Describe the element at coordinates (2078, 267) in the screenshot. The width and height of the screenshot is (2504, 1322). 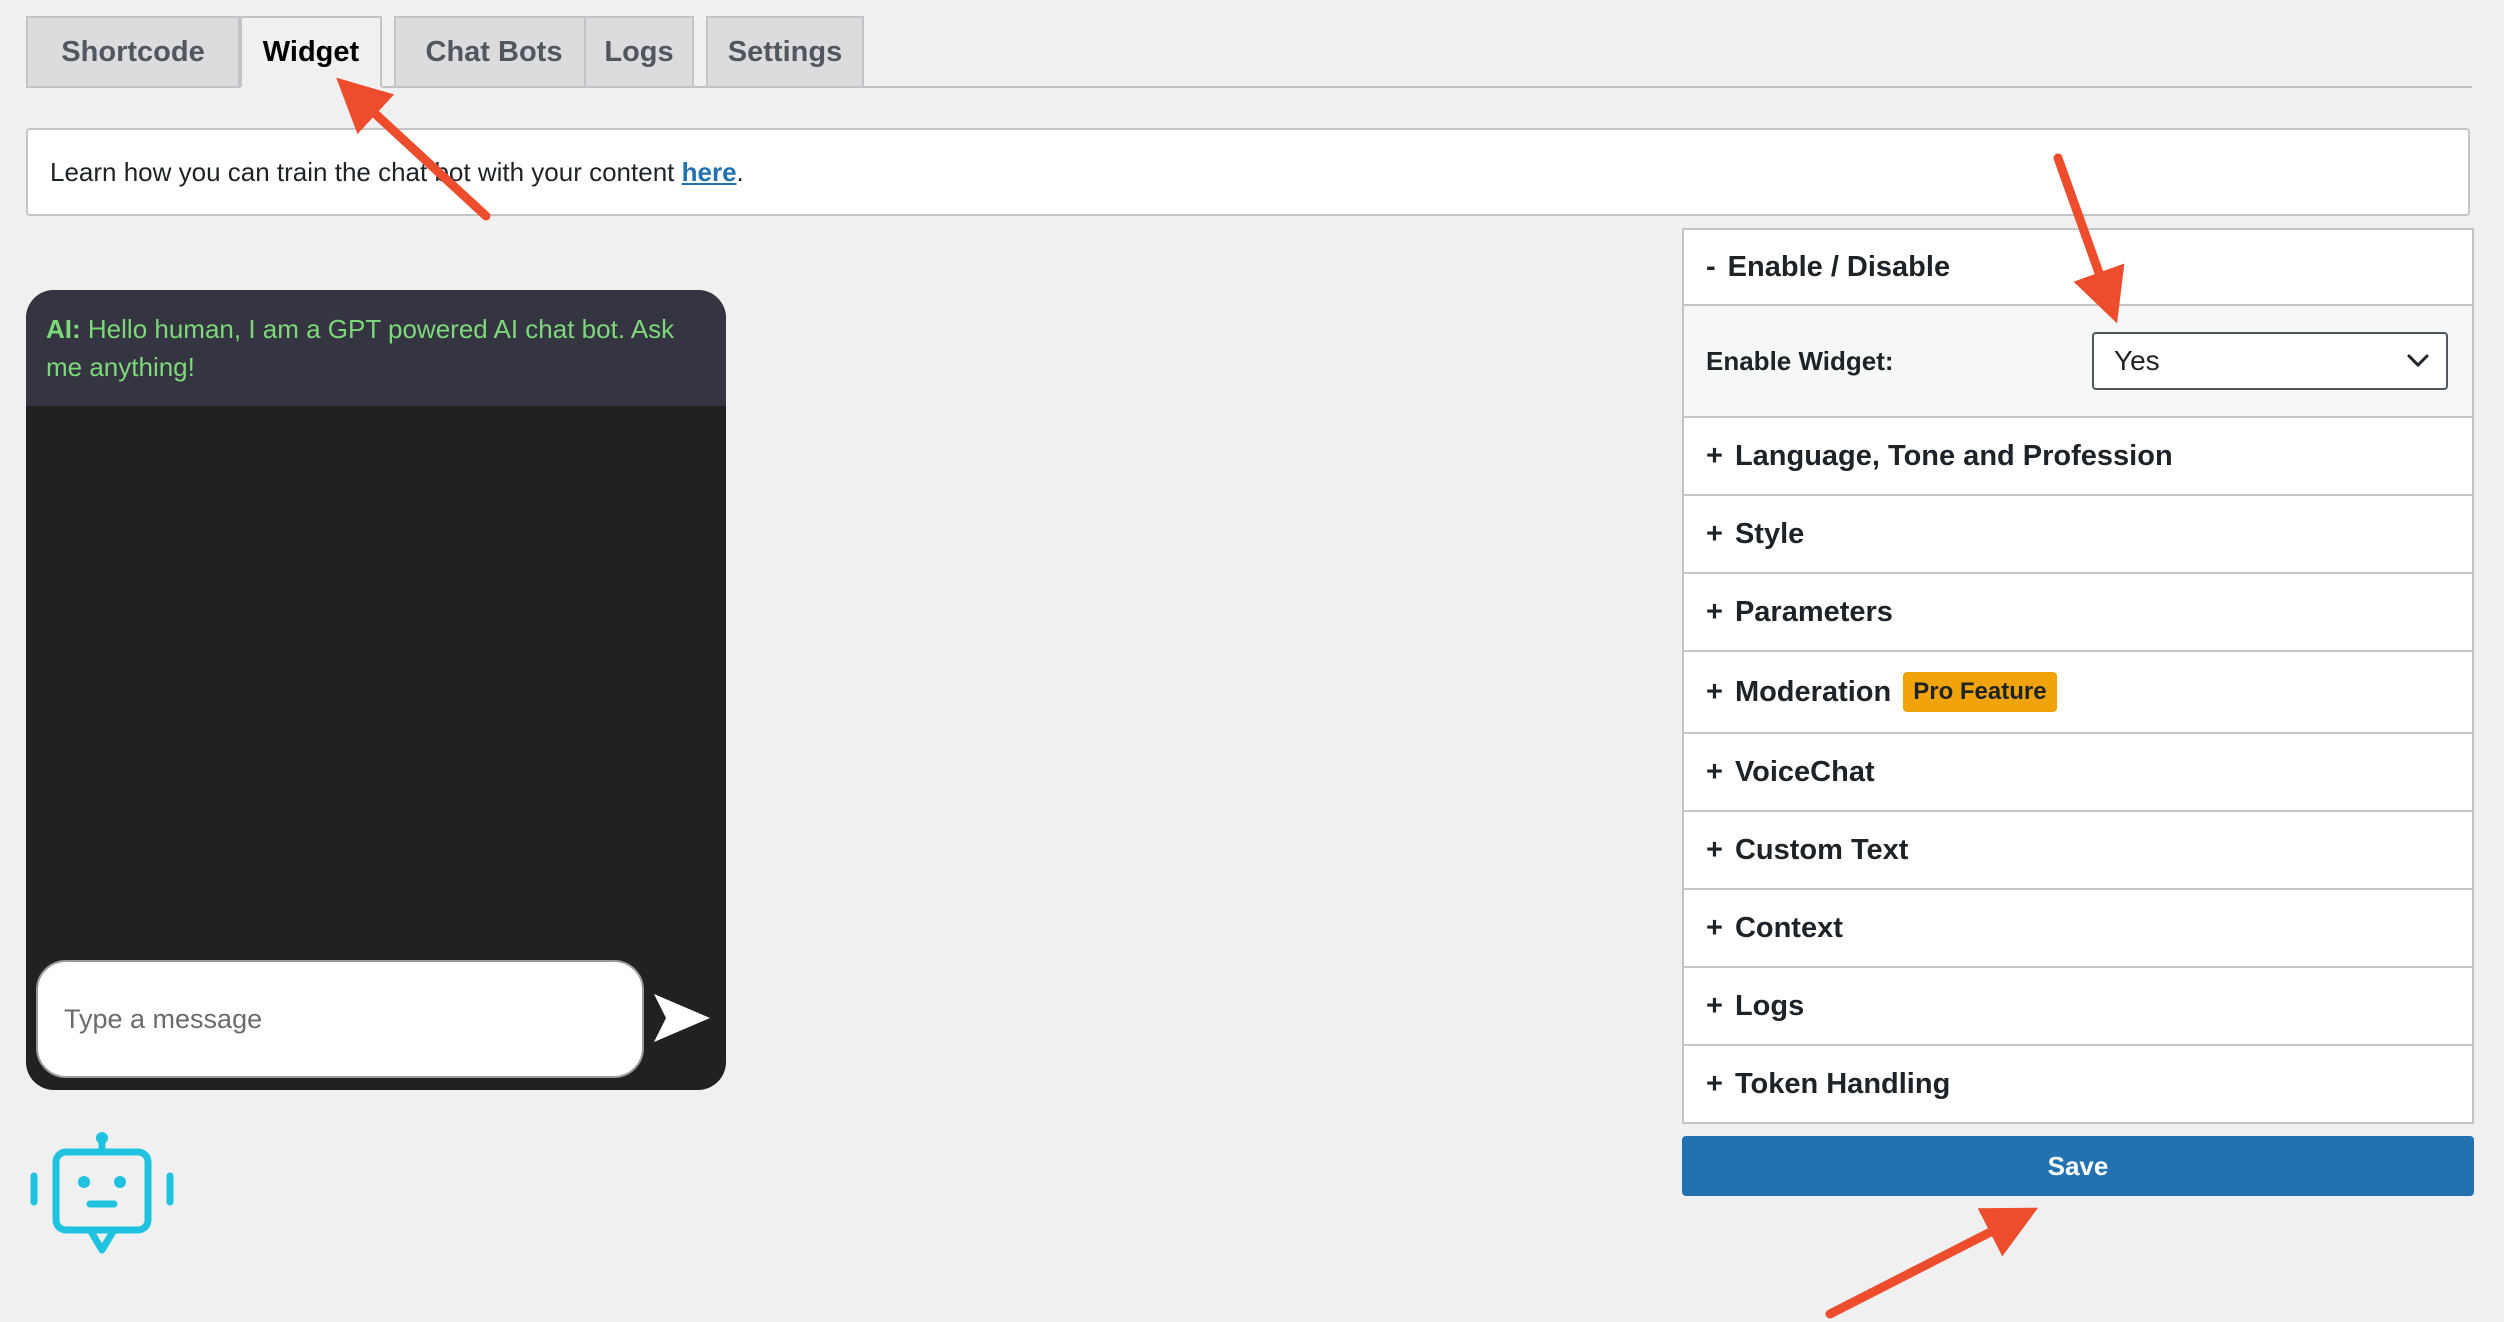
I see `section-enable-disable: - Enable / Disable` at that location.